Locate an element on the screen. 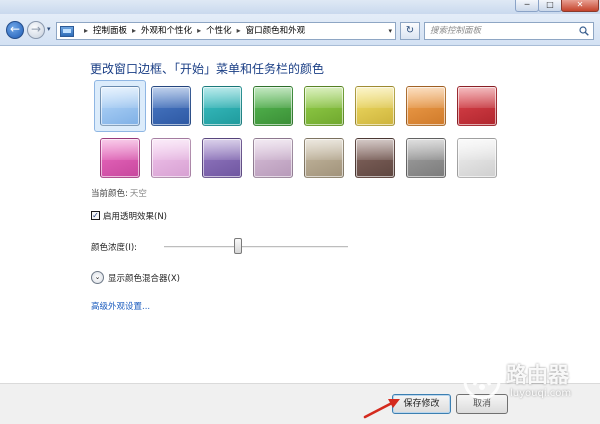 The width and height of the screenshot is (600, 424). breadcrumb-appearance: 外观和个性化 is located at coordinates (166, 31).